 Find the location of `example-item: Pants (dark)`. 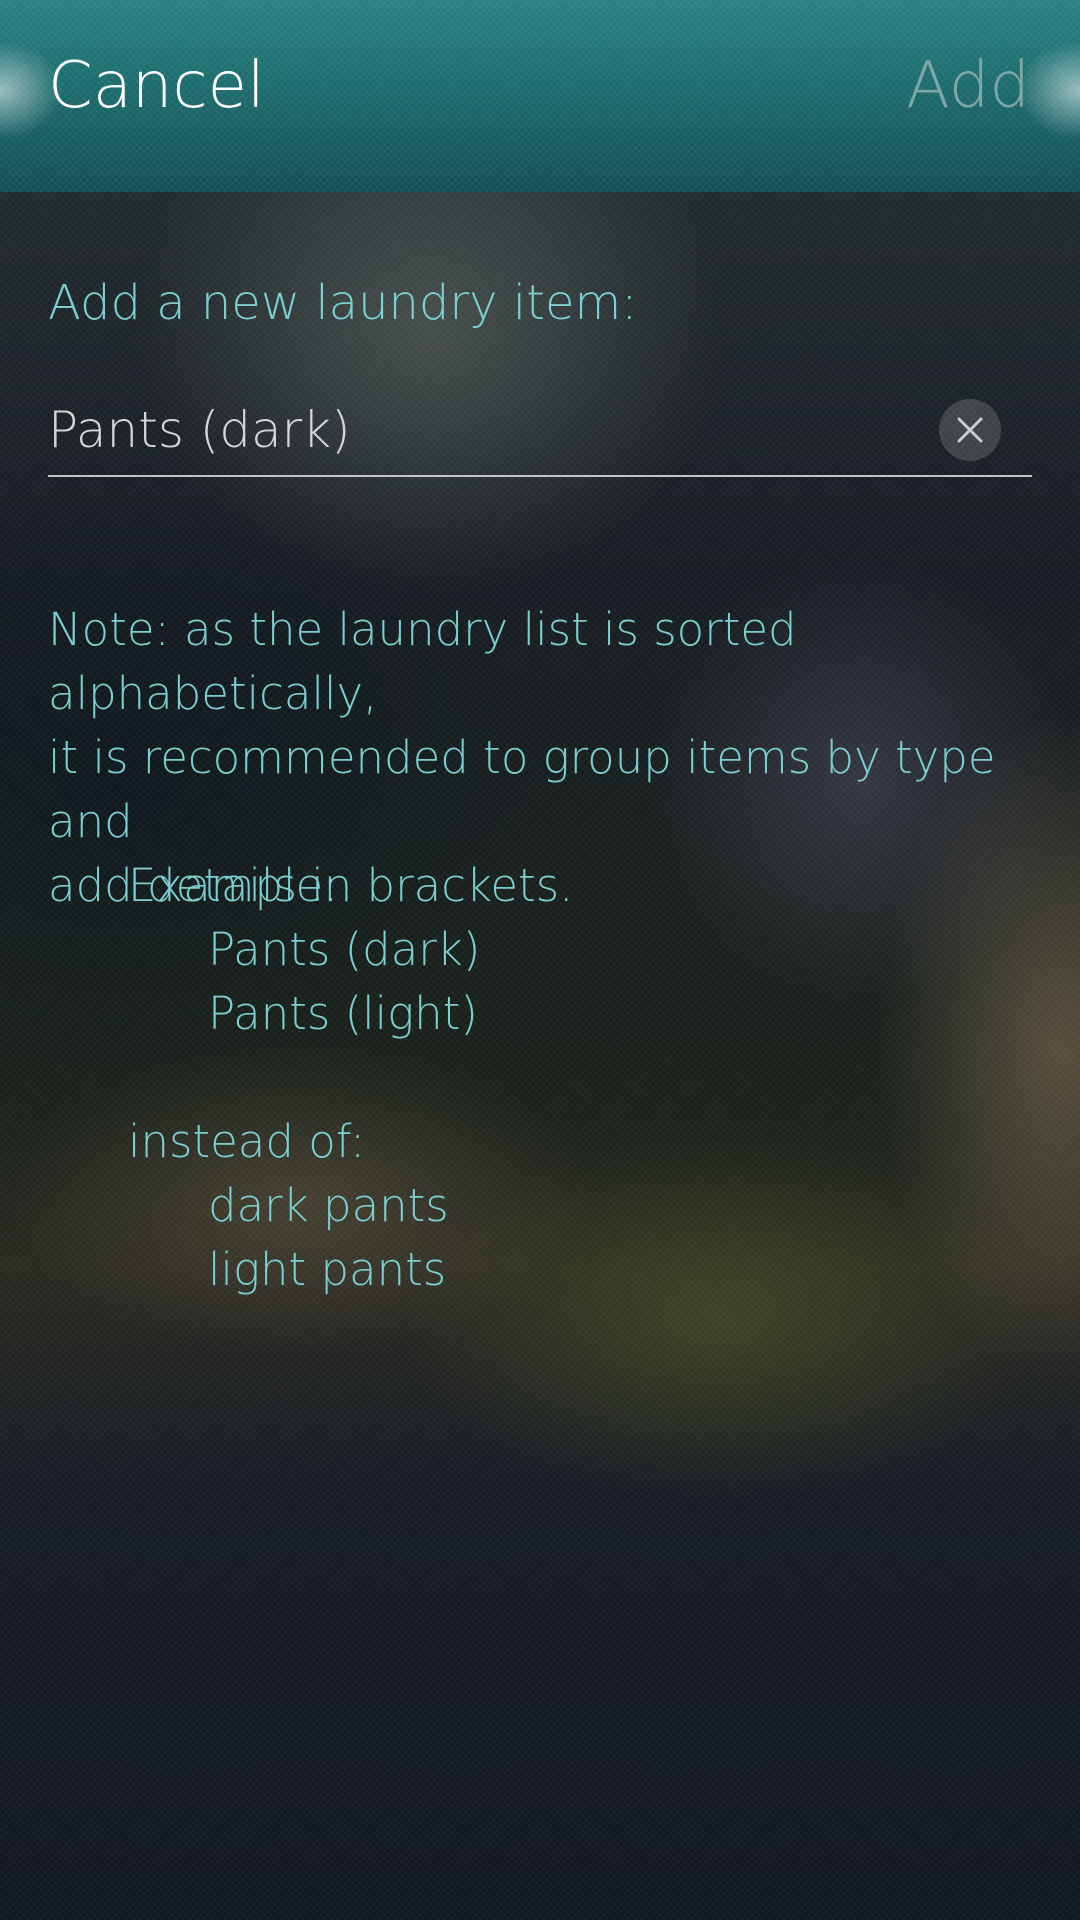

example-item: Pants (dark) is located at coordinates (344, 949).